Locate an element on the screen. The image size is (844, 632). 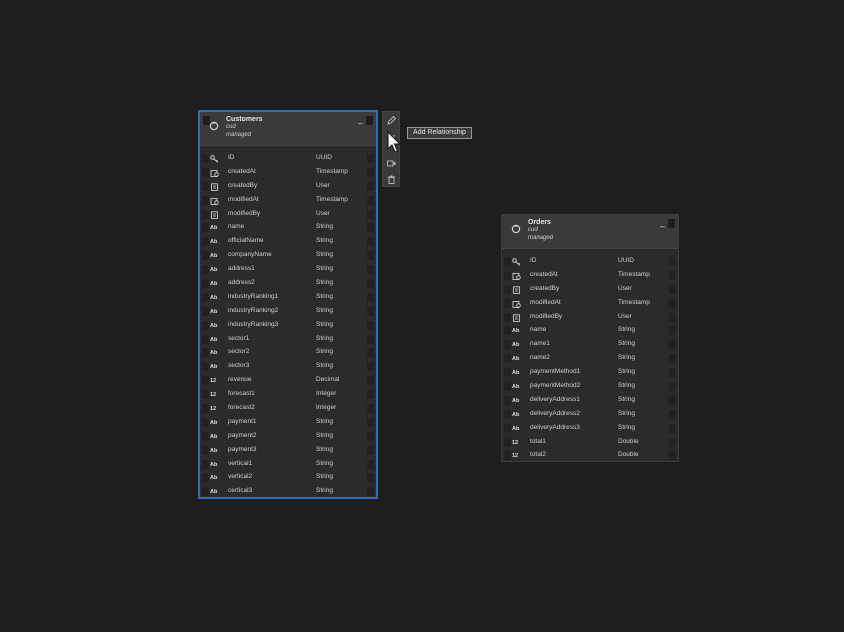
field-row-industryRanking1: Ab industryRanking1 String is located at coordinates (288, 298).